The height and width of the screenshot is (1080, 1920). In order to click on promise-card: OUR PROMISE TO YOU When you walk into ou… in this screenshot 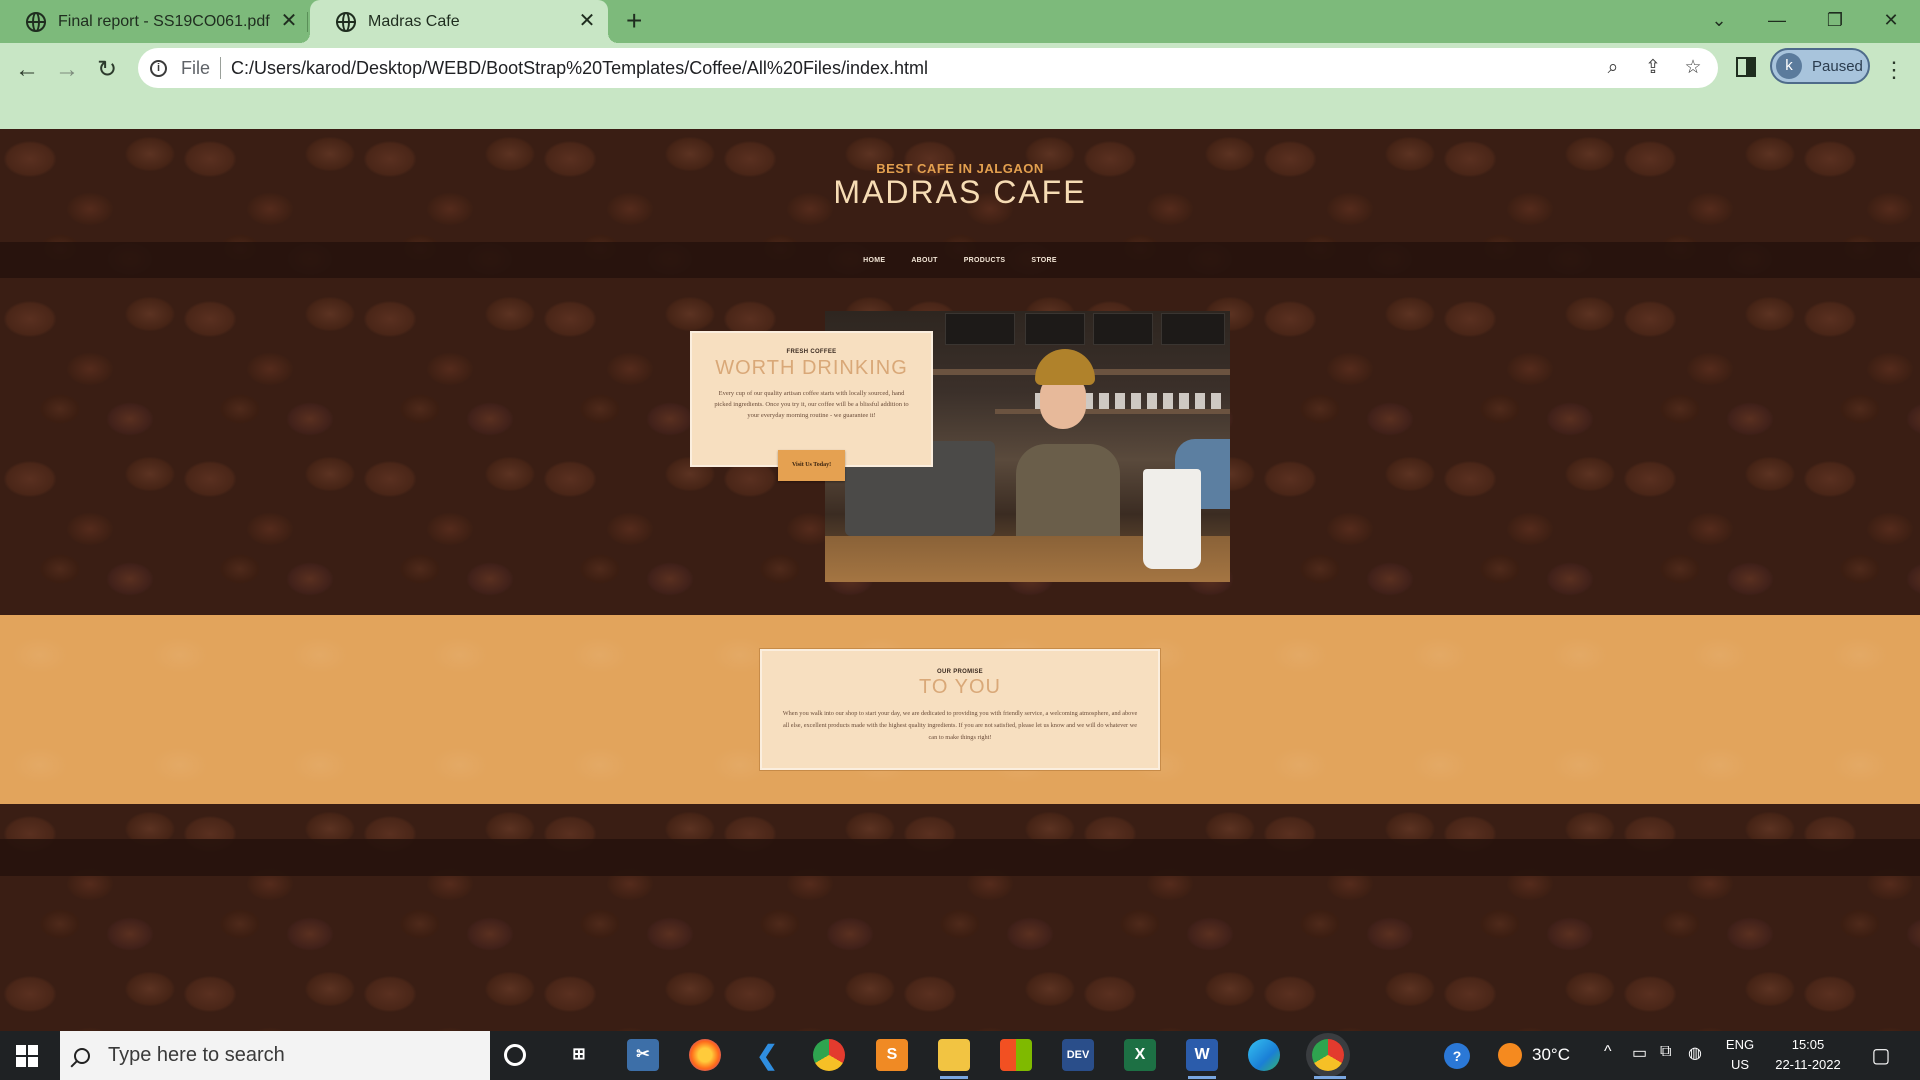, I will do `click(960, 709)`.